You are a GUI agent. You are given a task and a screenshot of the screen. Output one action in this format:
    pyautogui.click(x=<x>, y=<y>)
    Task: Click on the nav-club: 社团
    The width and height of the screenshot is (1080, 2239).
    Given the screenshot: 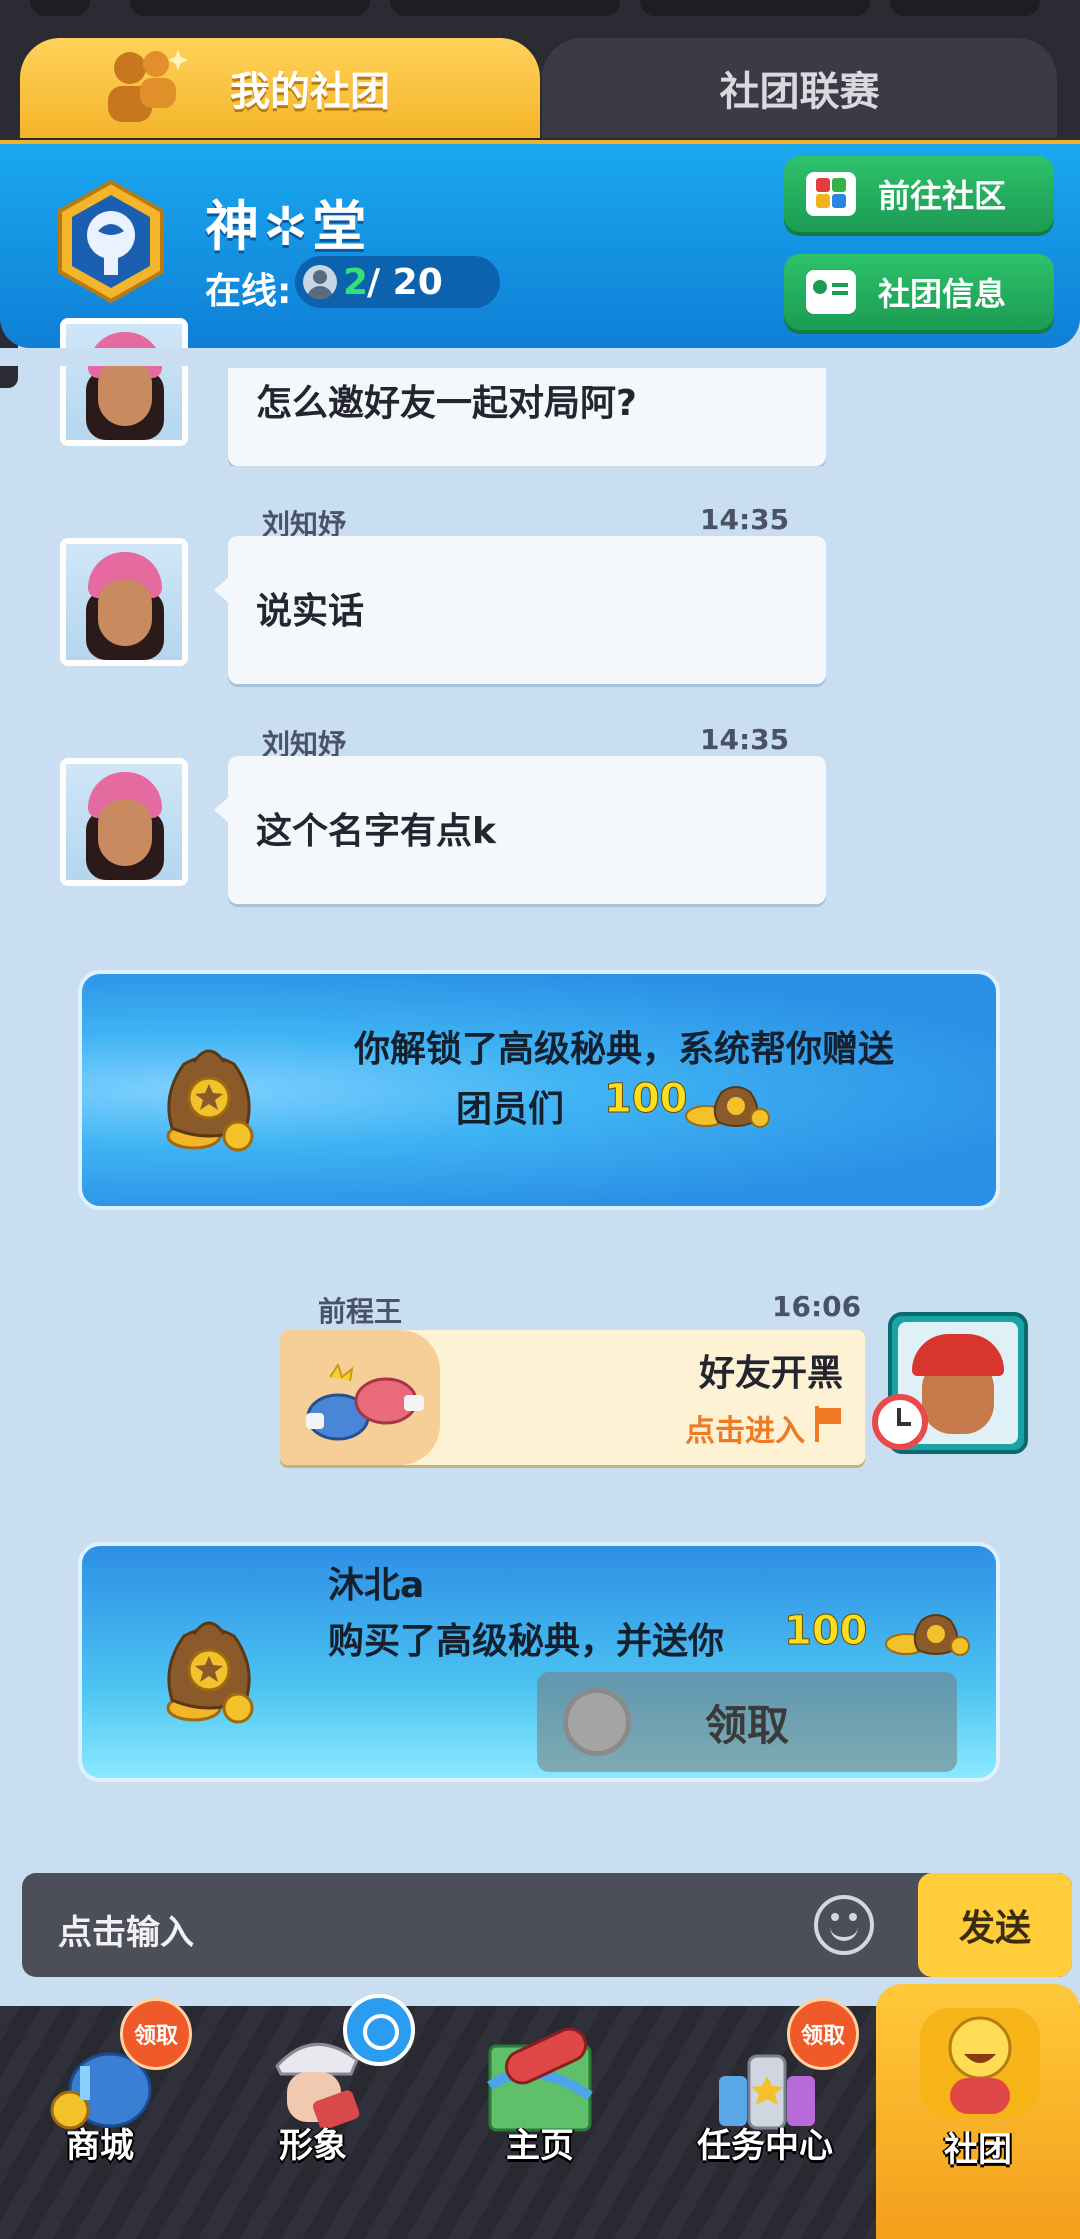 What is the action you would take?
    pyautogui.click(x=978, y=2111)
    